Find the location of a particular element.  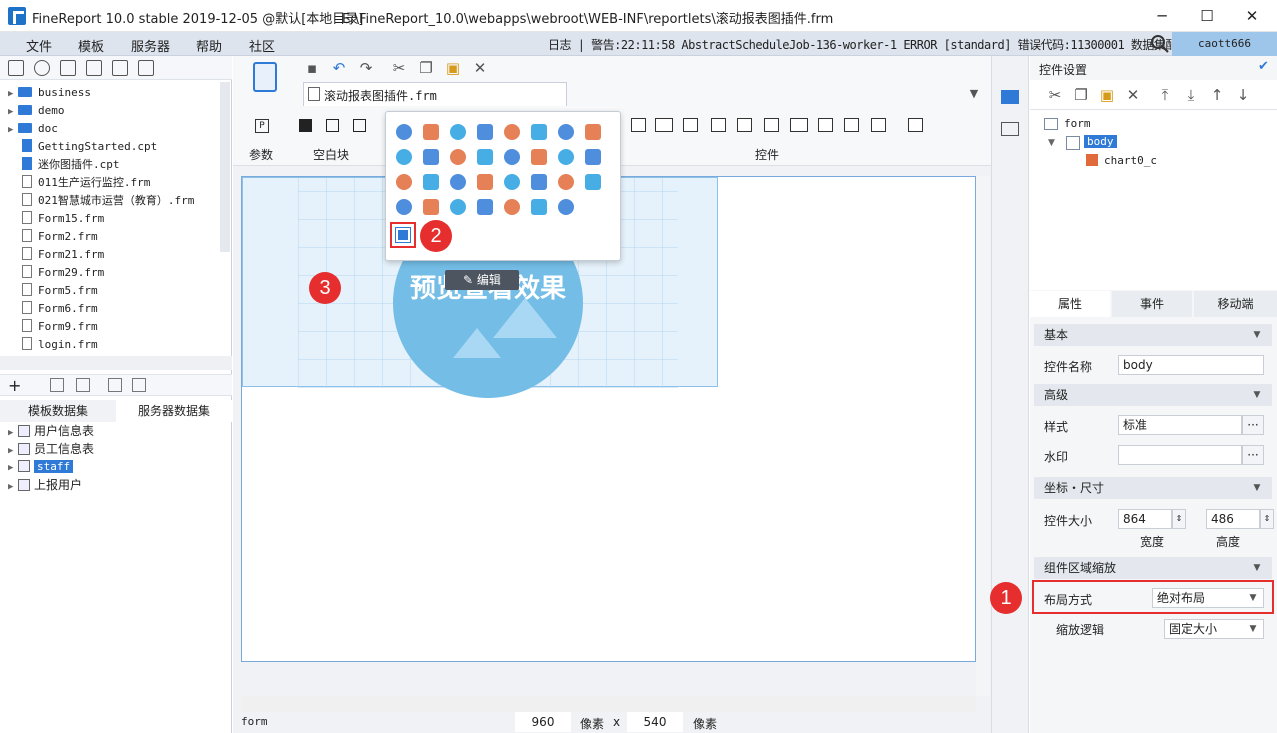

split-block-icon is located at coordinates (332, 125).